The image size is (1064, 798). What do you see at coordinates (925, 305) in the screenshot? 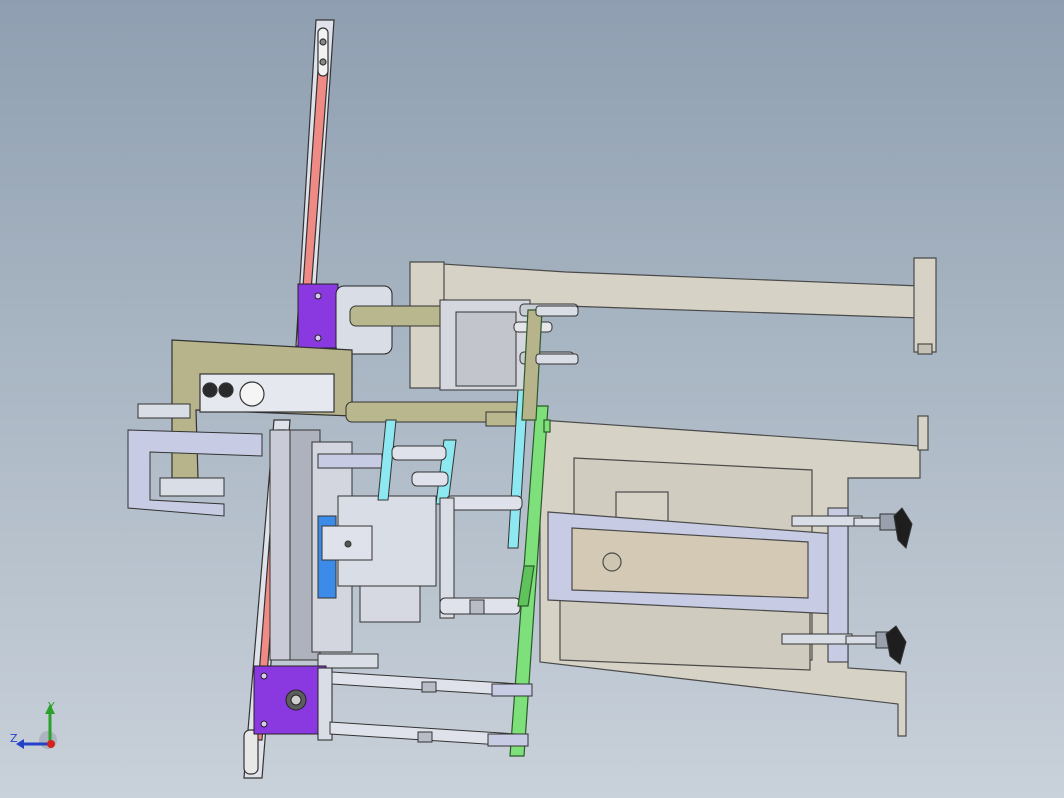
I see `upper-arm-end-plate` at bounding box center [925, 305].